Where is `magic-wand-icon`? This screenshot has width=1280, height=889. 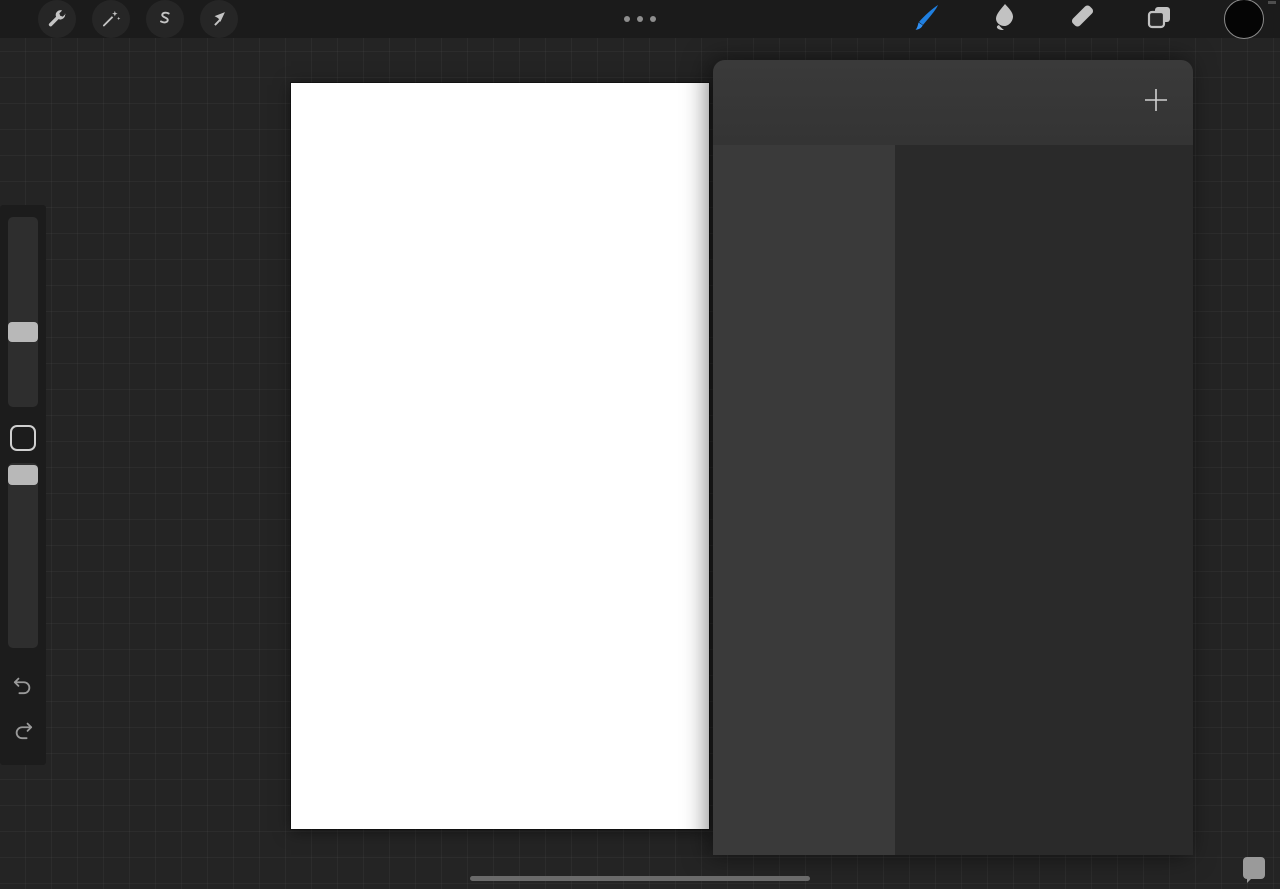 magic-wand-icon is located at coordinates (111, 19).